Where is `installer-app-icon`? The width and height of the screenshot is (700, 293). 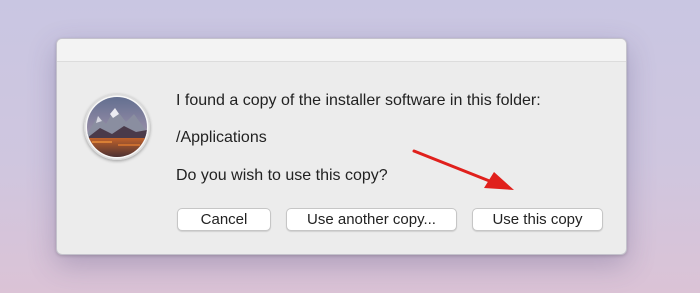
installer-app-icon is located at coordinates (117, 127).